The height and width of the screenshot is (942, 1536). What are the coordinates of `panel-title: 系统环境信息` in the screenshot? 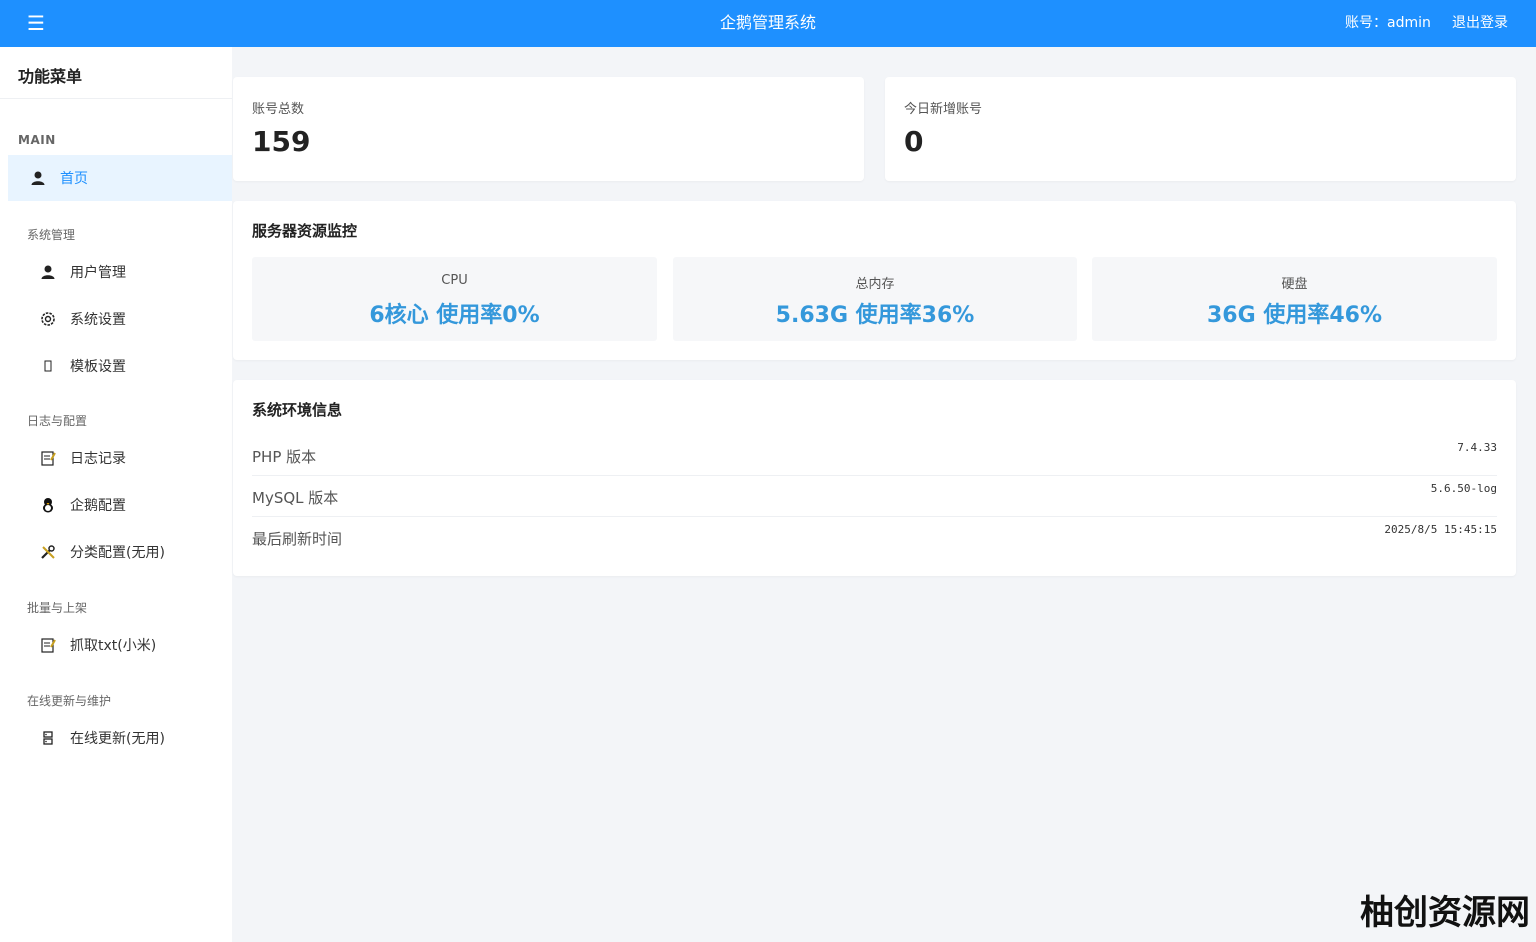 It's located at (297, 410).